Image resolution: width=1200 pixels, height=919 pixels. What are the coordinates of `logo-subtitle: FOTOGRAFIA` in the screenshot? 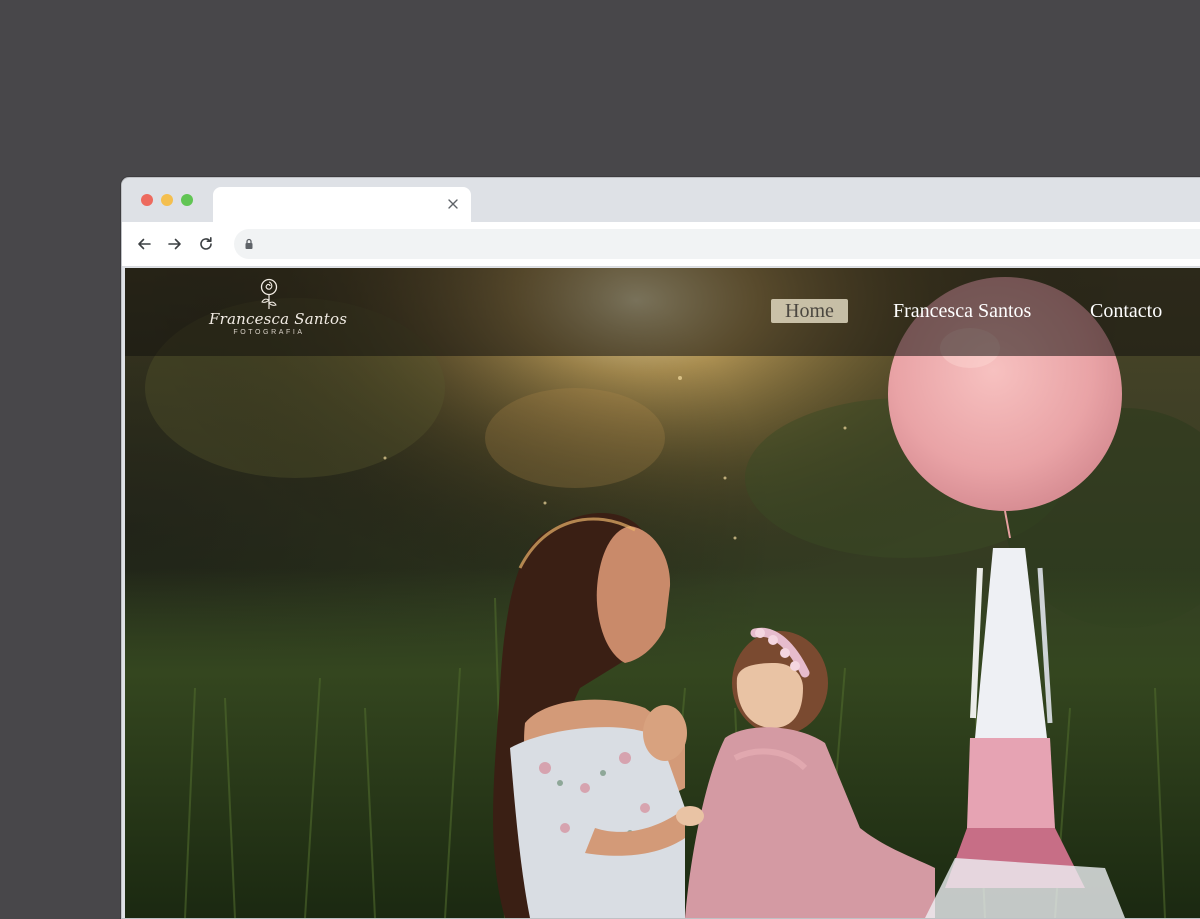 It's located at (269, 332).